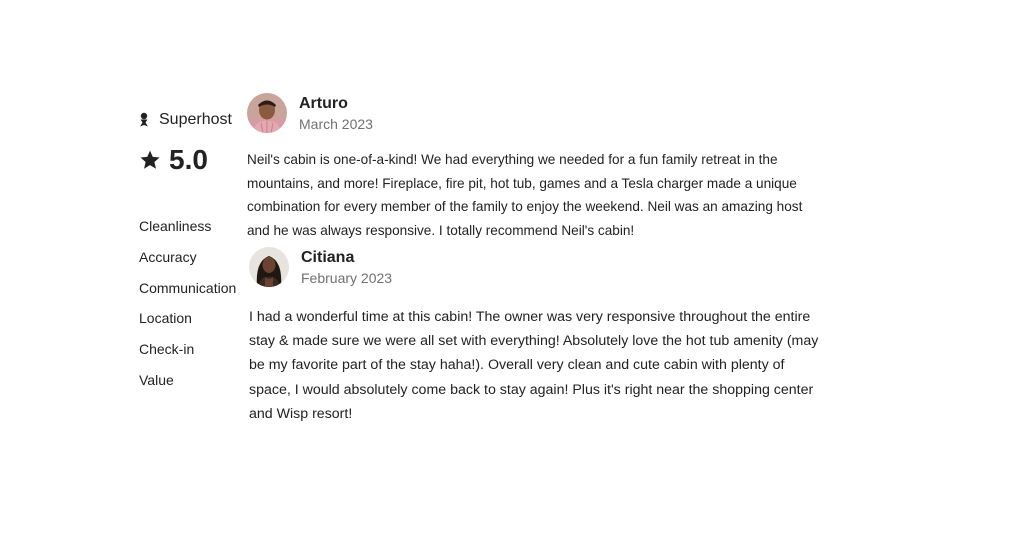 This screenshot has height=558, width=1024. What do you see at coordinates (188, 287) in the screenshot?
I see `category-communication: Communication` at bounding box center [188, 287].